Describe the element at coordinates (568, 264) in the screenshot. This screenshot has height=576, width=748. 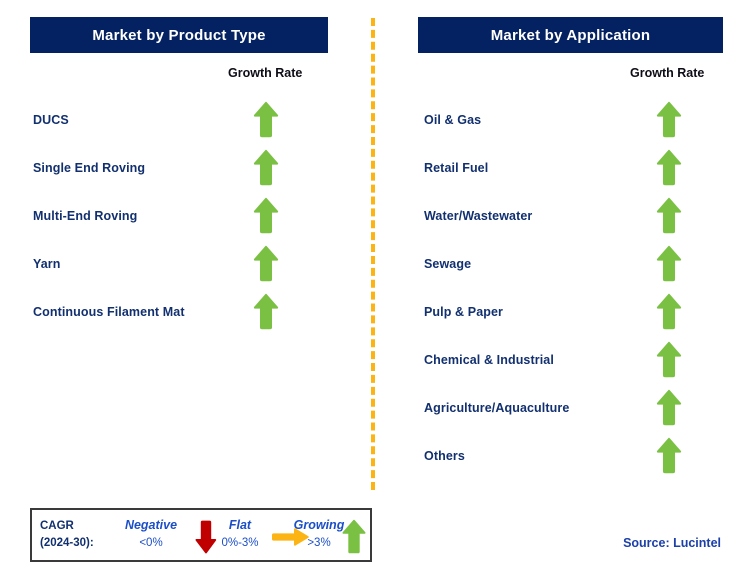
I see `table-row: Sewage` at that location.